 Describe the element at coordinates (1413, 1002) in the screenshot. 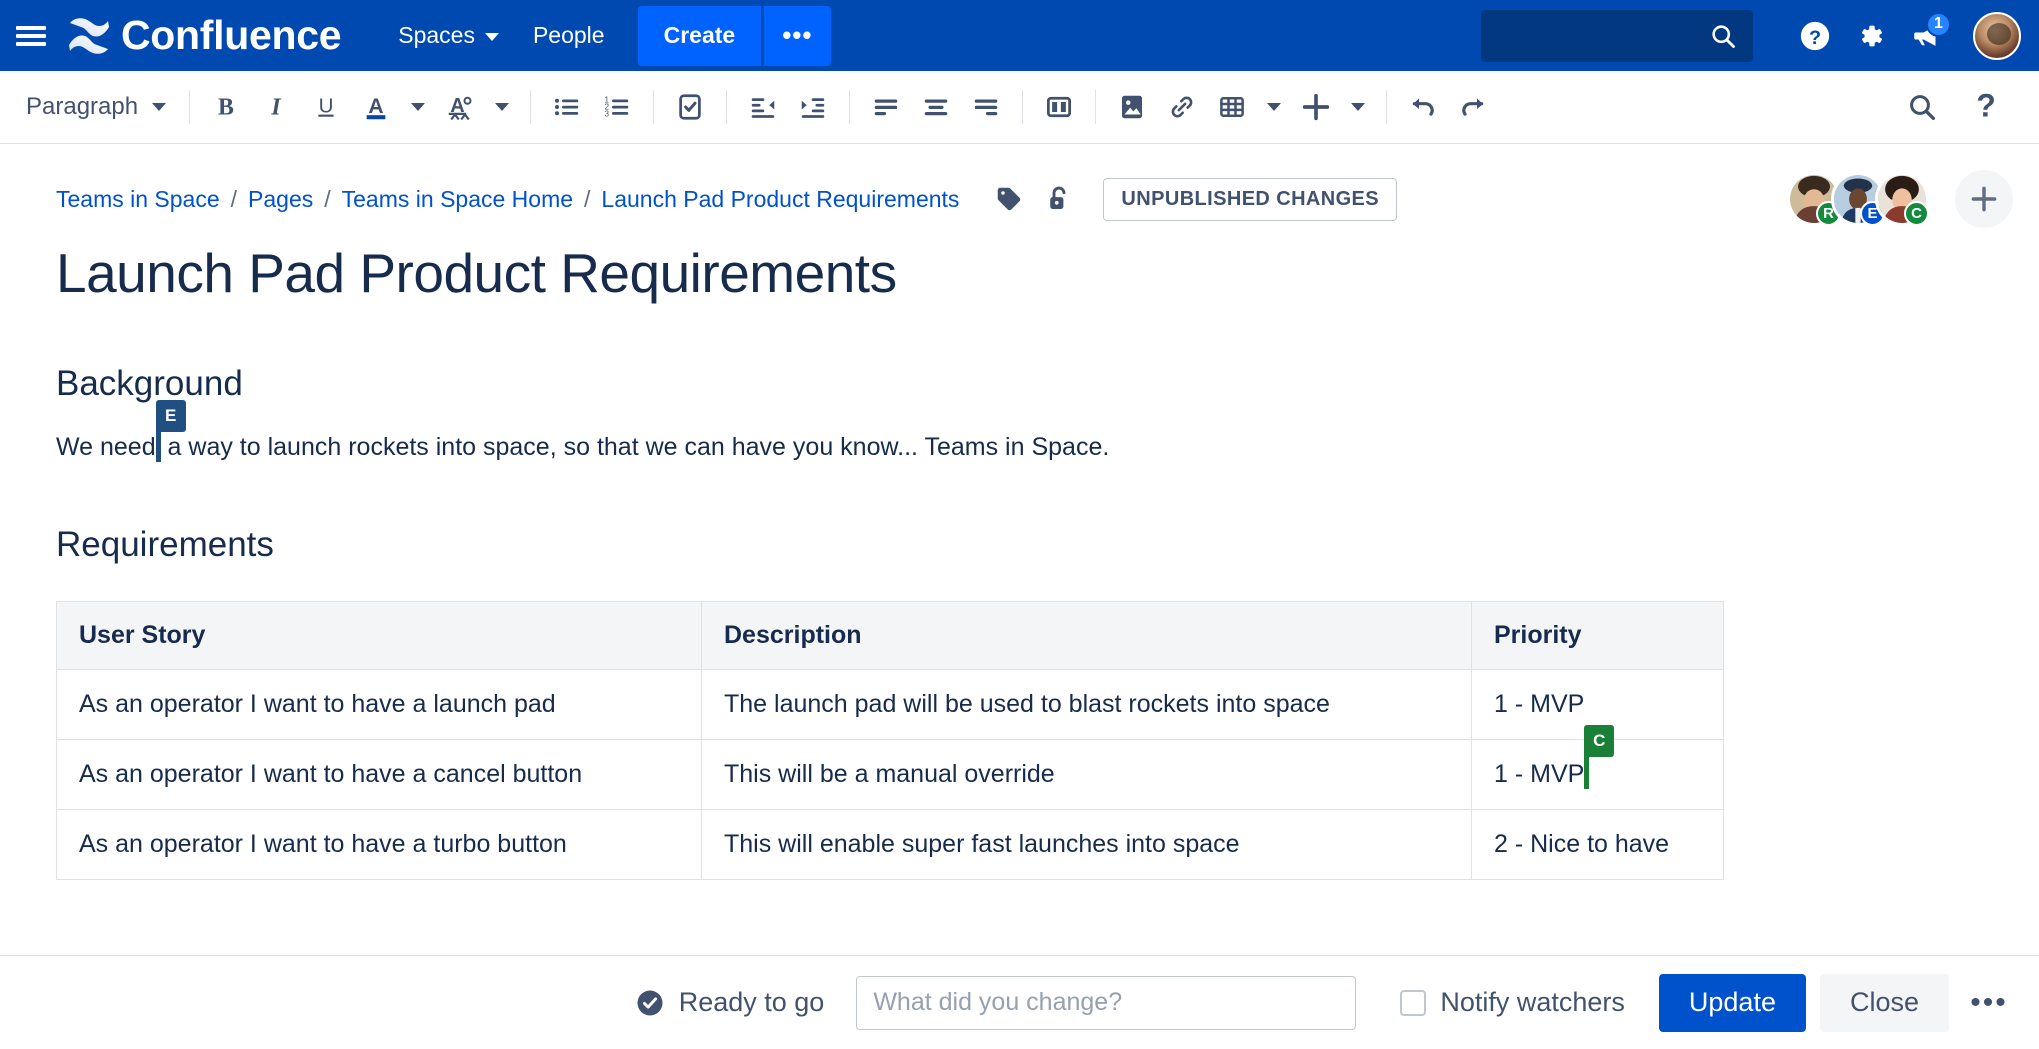

I see `checkbox-box` at that location.